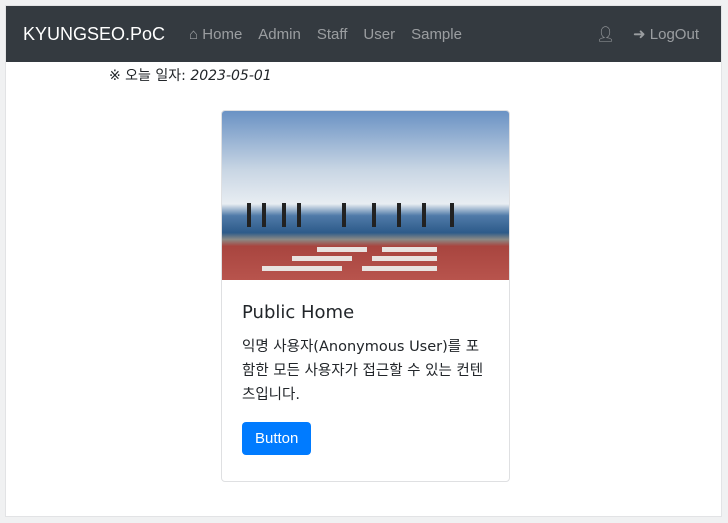 Image resolution: width=728 pixels, height=523 pixels. Describe the element at coordinates (332, 34) in the screenshot. I see `nav-staff: Staff` at that location.